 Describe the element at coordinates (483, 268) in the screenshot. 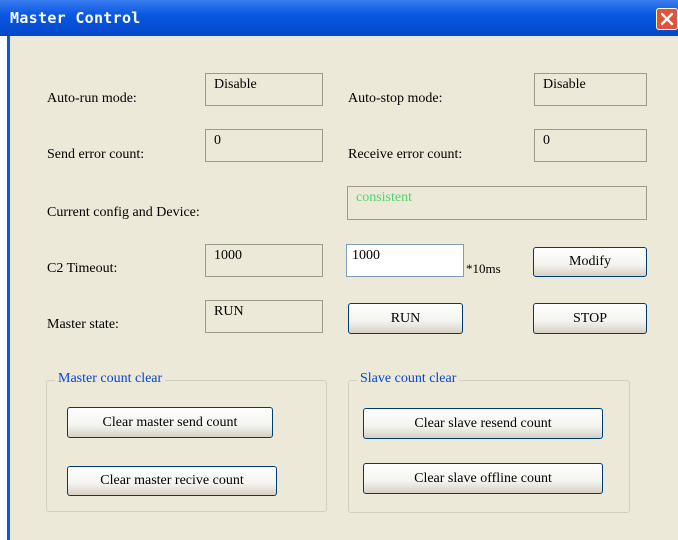

I see `c2-timeout-unit: *10ms` at that location.